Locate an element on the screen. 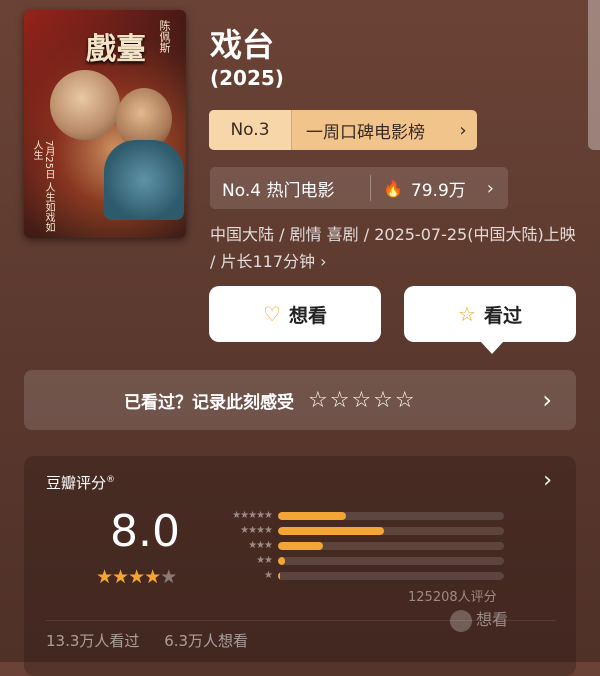 Image resolution: width=600 pixels, height=676 pixels. seen-count: 13.3万人看过 is located at coordinates (93, 641).